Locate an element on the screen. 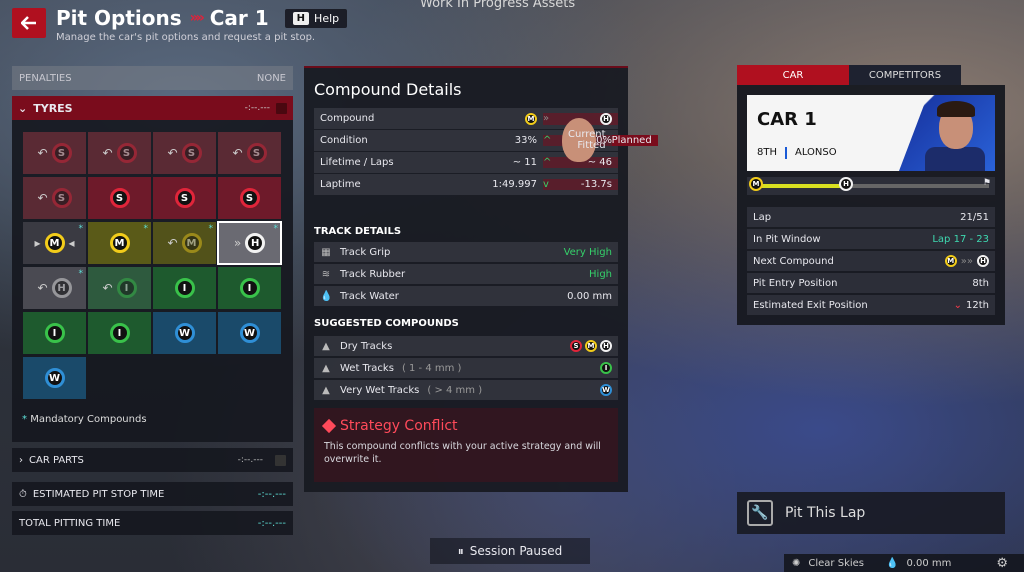 The width and height of the screenshot is (1024, 572). weather-bar: ✺ Clear Skies 💧 0.00 mm ⚙ is located at coordinates (904, 563).